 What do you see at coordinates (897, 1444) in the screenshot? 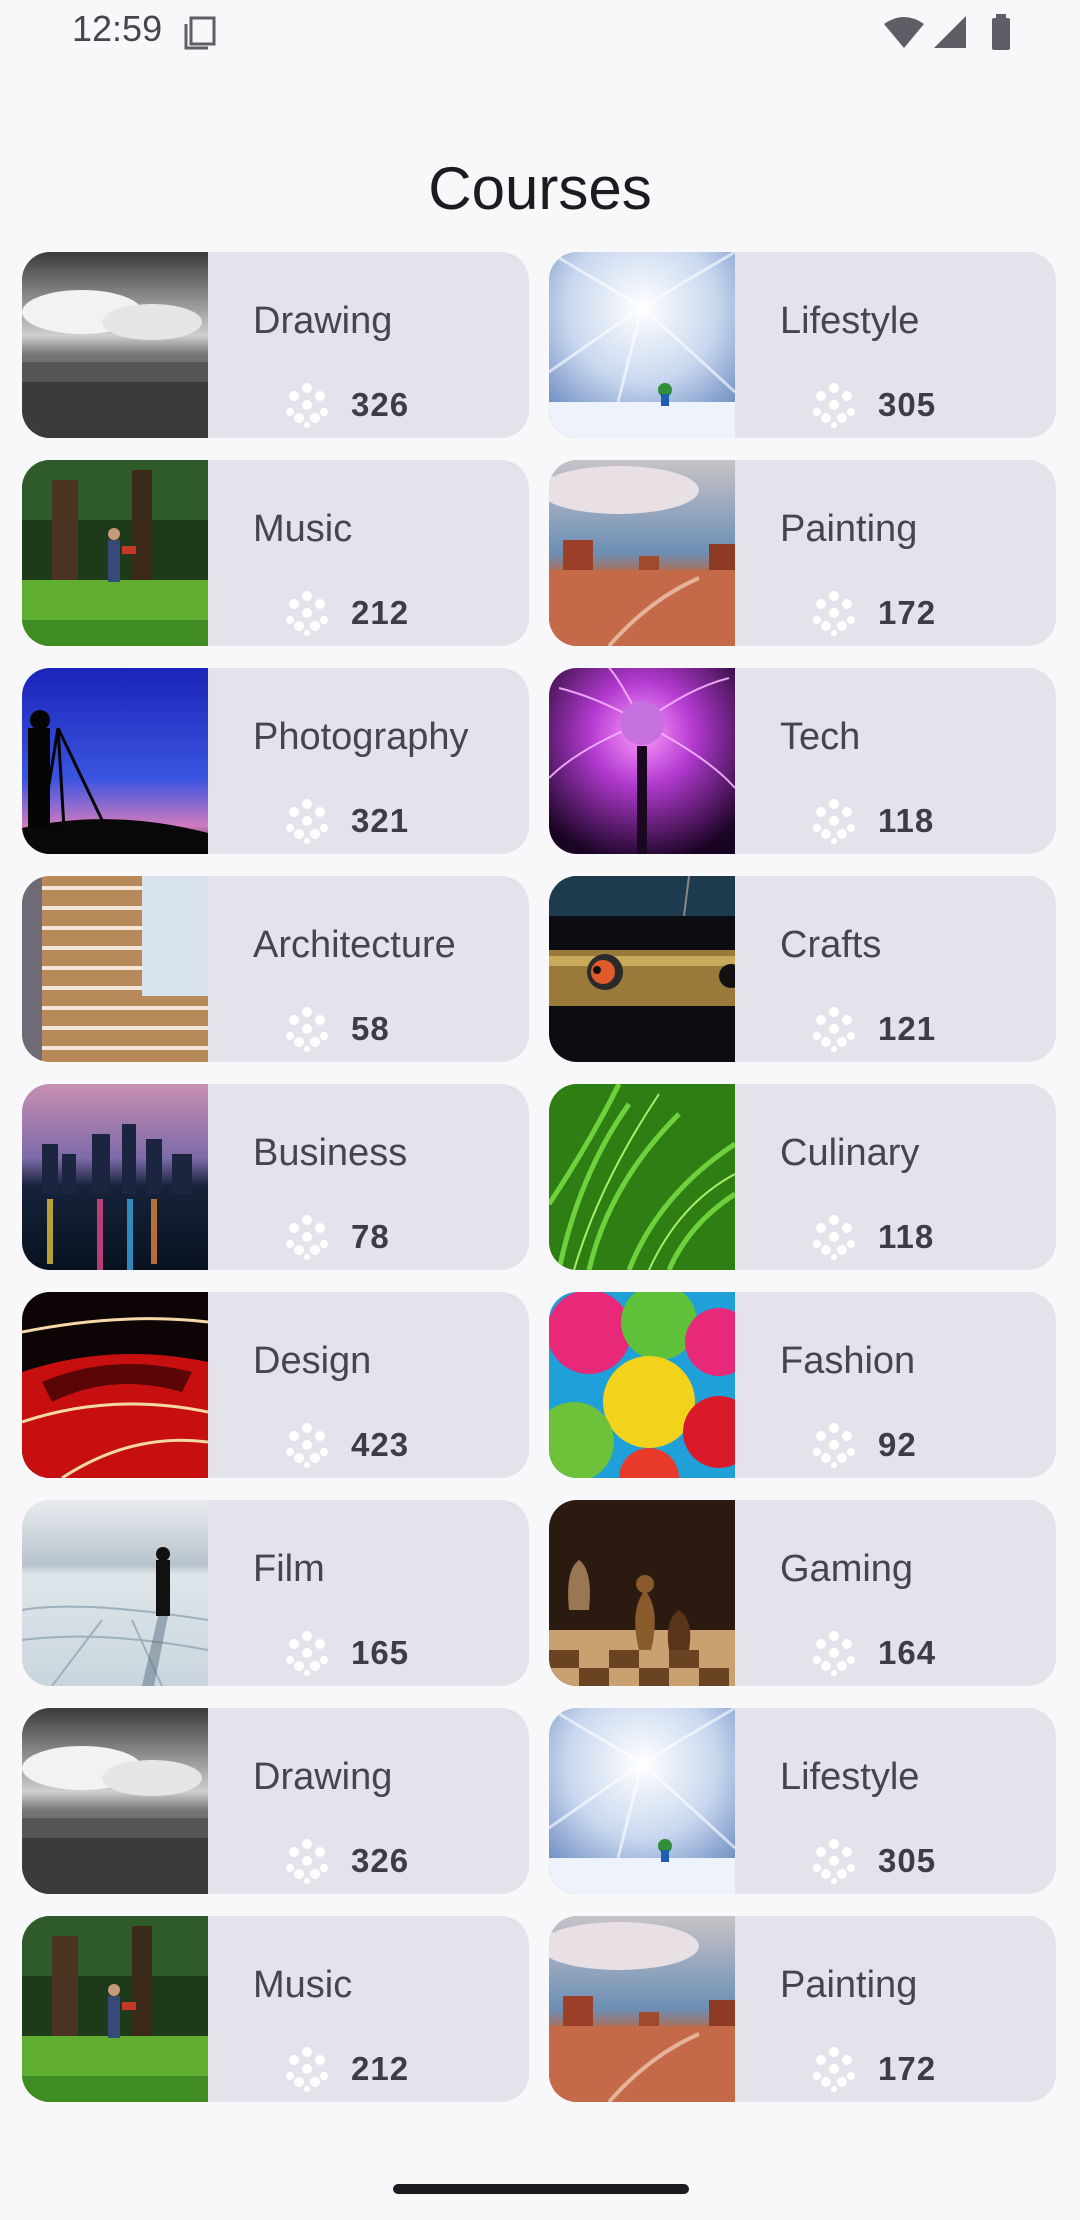
I see `course-count: 92` at bounding box center [897, 1444].